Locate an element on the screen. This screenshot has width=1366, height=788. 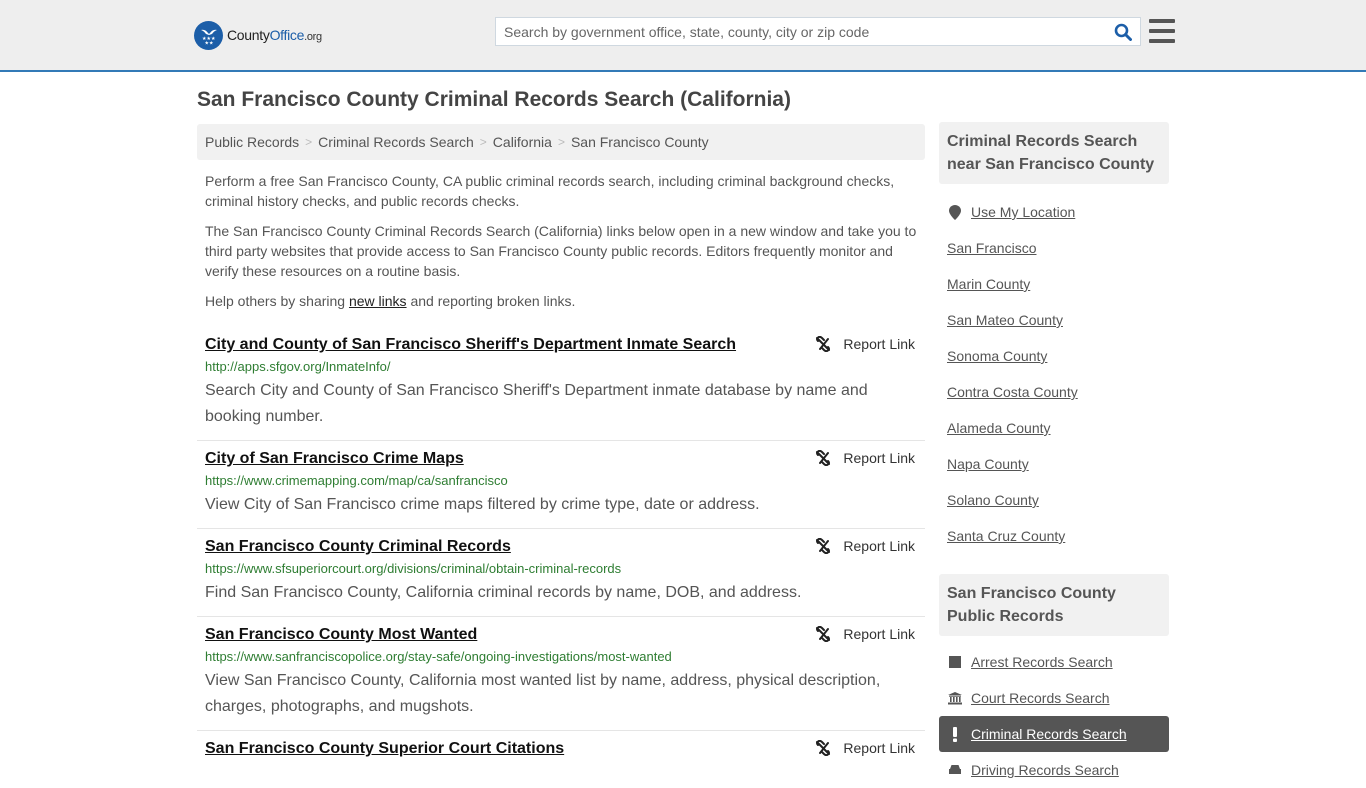
use-my-location-link: Use My Location is located at coordinates (1023, 212).